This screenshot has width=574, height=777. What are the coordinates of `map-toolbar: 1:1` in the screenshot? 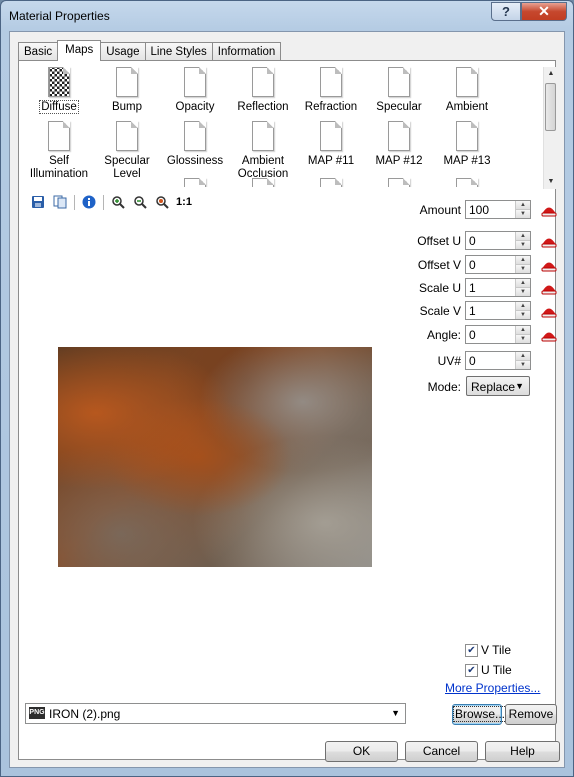 It's located at (113, 202).